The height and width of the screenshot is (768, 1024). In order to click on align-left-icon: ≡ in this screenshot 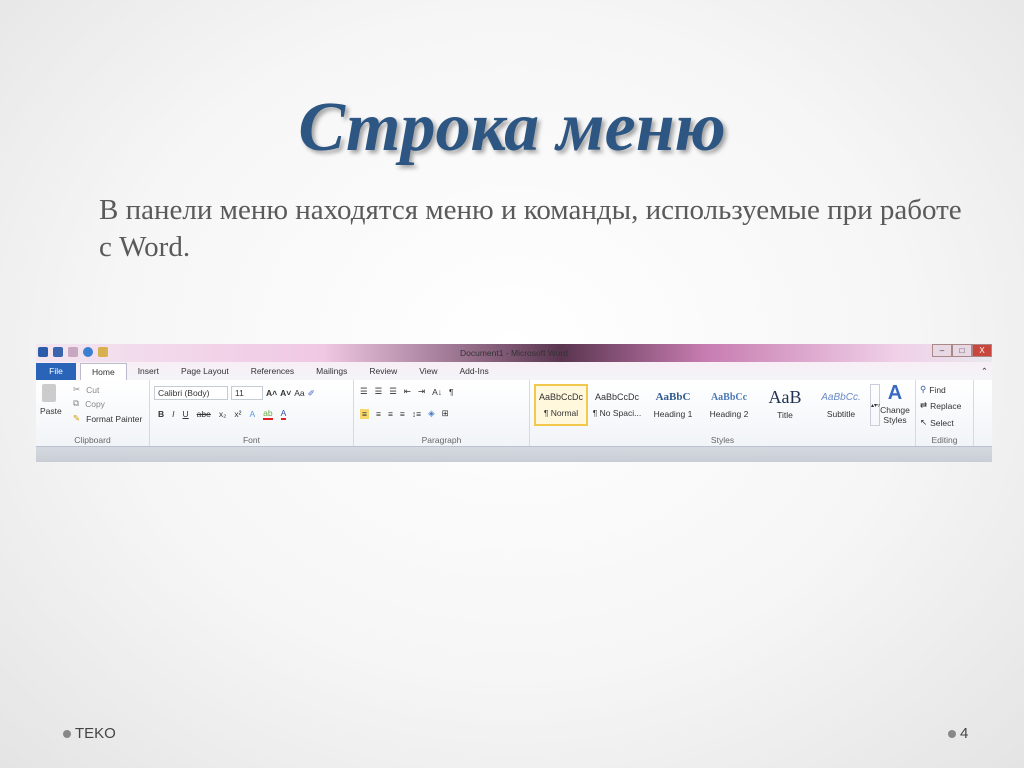, I will do `click(364, 413)`.